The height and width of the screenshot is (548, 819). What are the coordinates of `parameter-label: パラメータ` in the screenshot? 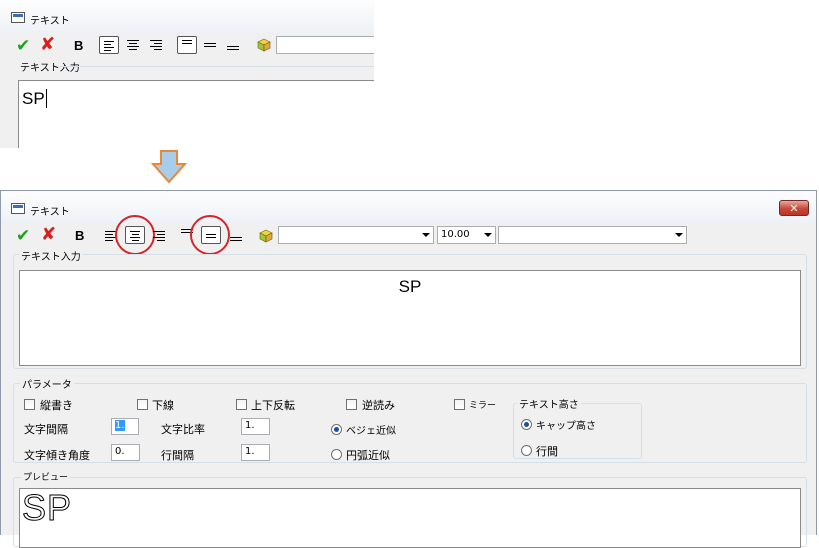 It's located at (47, 383).